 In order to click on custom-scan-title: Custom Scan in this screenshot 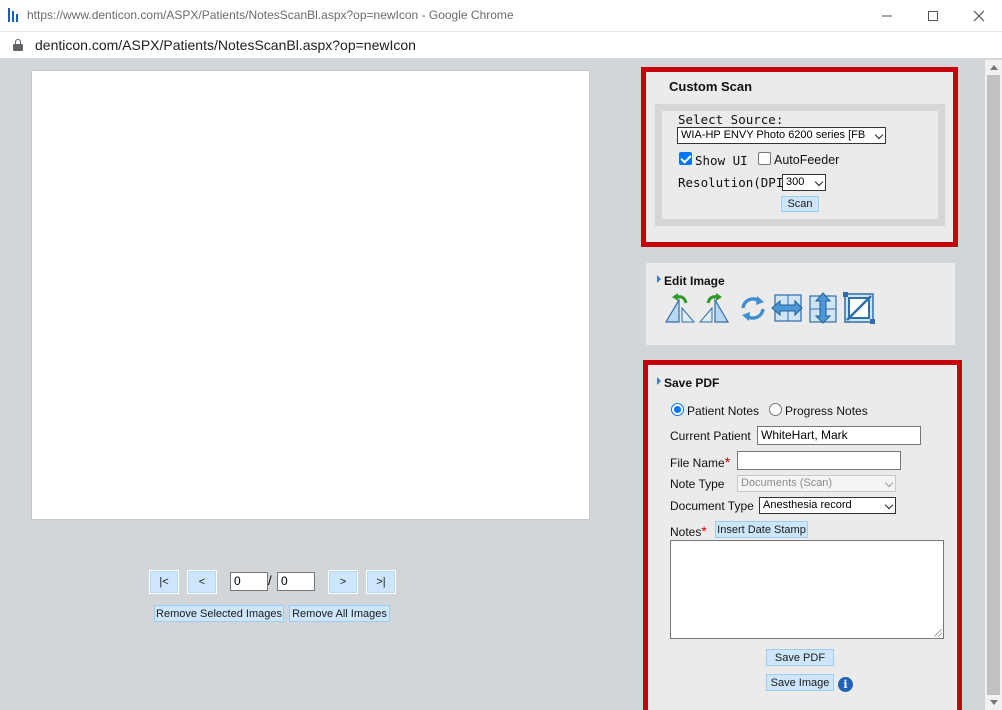, I will do `click(711, 86)`.